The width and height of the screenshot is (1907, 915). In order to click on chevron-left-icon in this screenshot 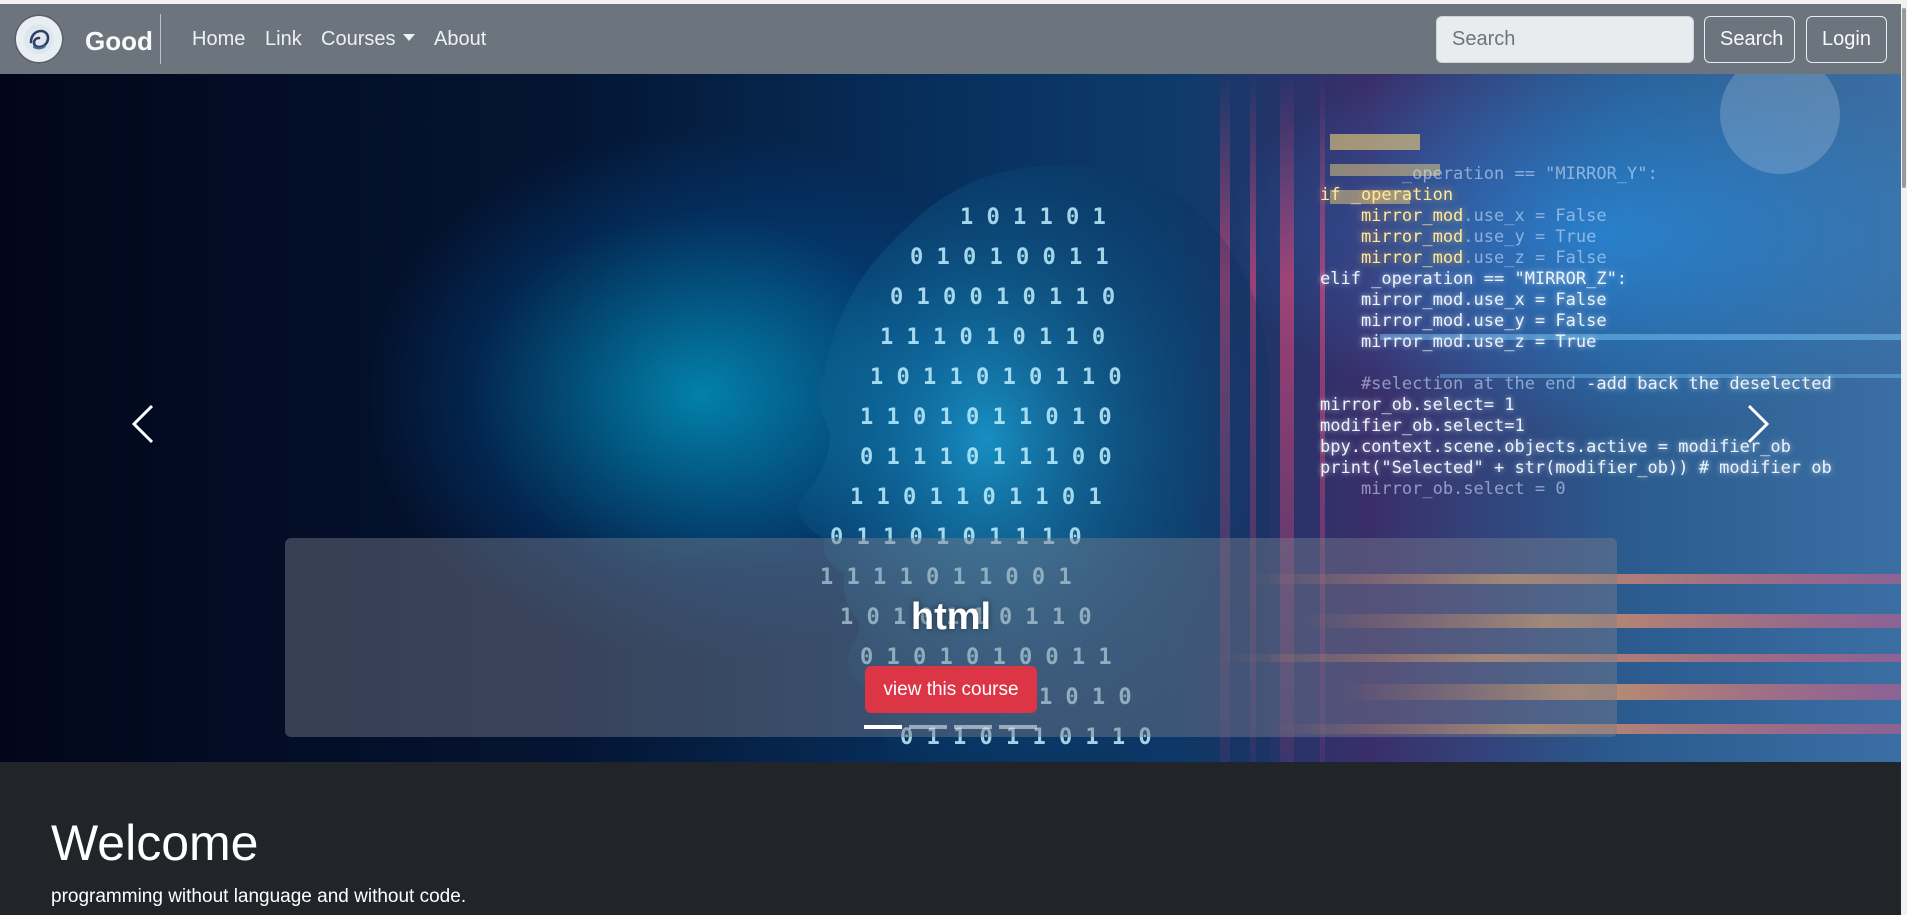, I will do `click(142, 424)`.